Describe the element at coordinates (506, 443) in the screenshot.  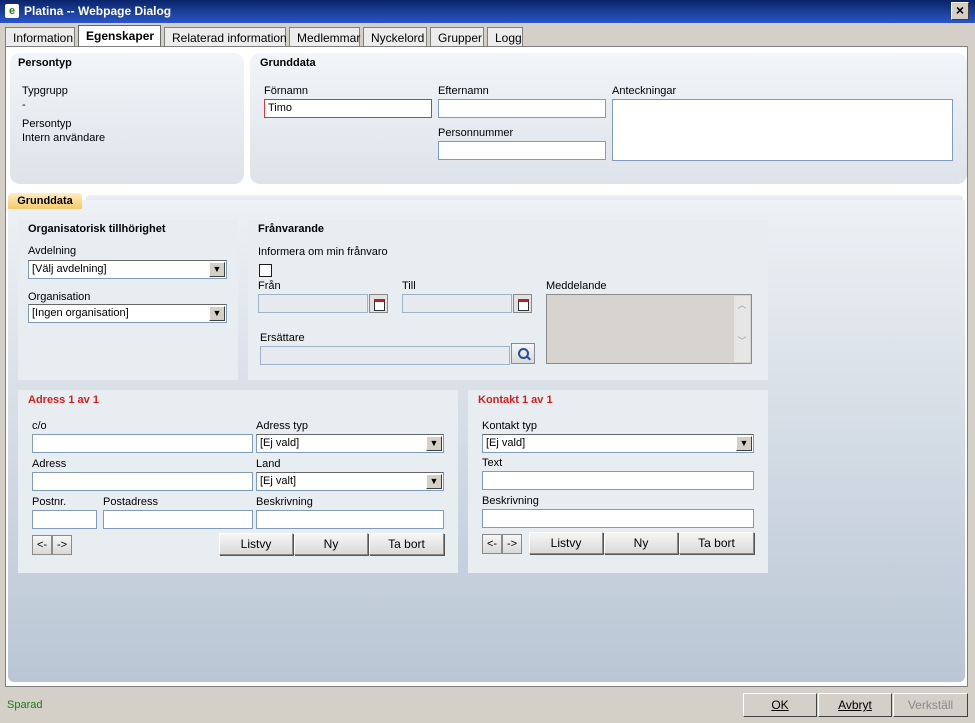
I see `kontakt-typ-value: [Ej vald]` at that location.